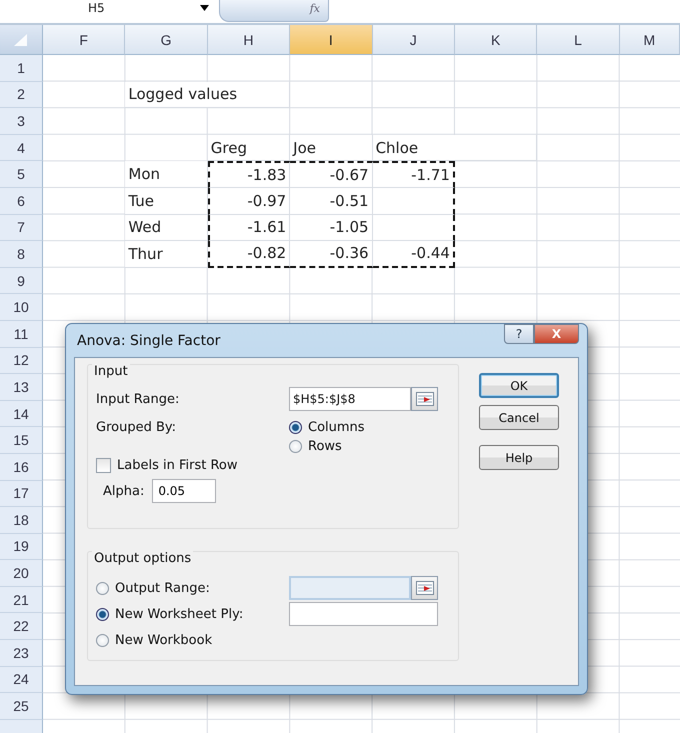 The image size is (680, 733). I want to click on row-header: 11, so click(21, 334).